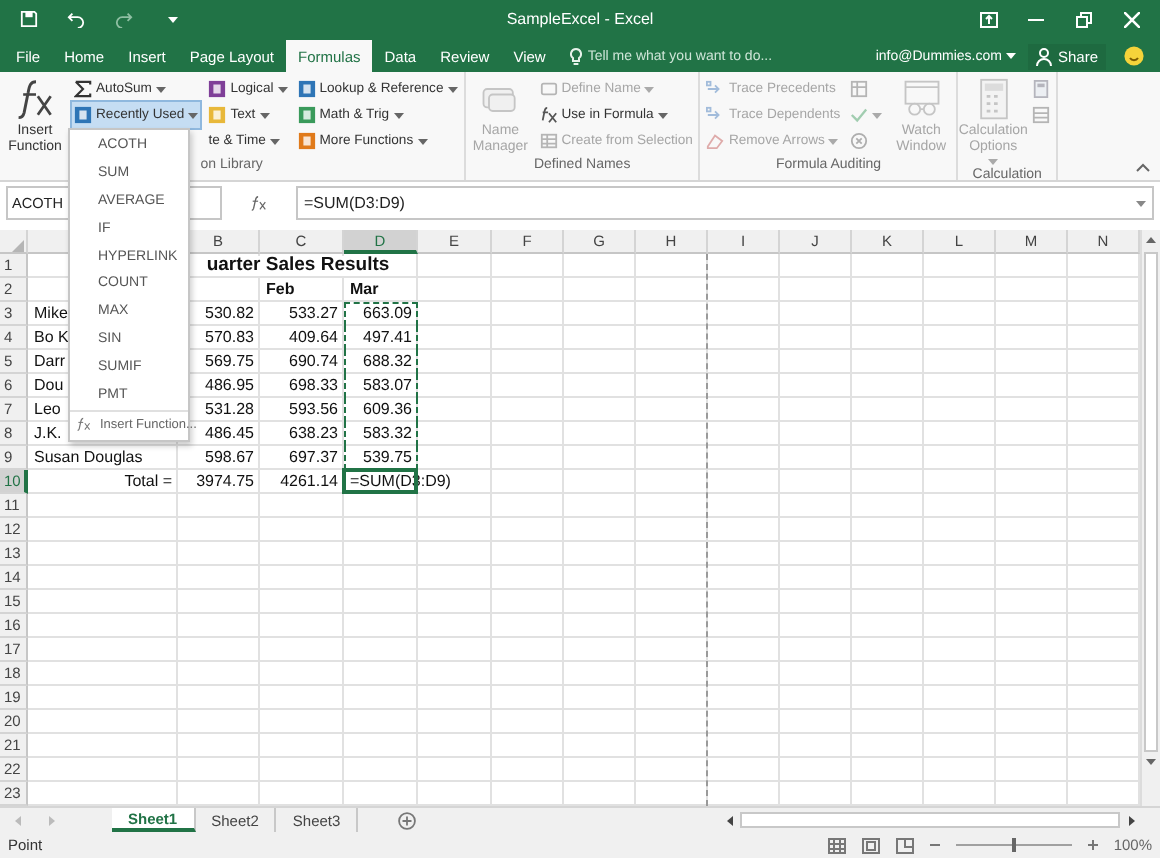  I want to click on page-break-view-button, so click(904, 845).